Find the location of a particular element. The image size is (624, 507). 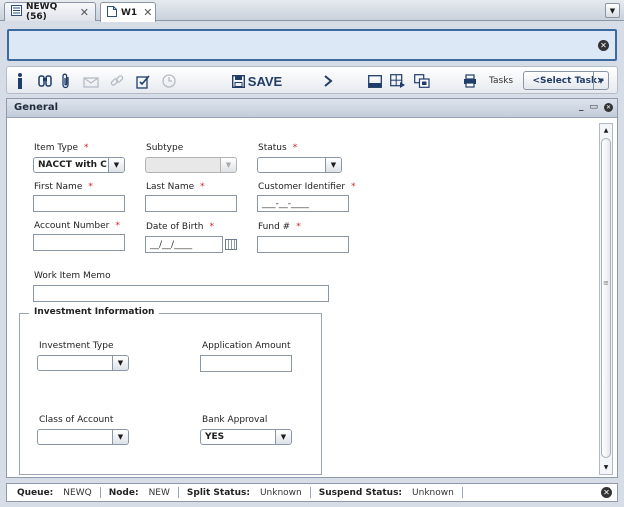

message-bar: ✕ is located at coordinates (312, 45).